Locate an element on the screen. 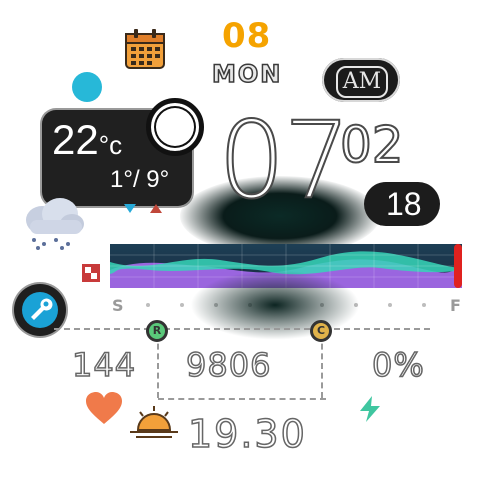 The height and width of the screenshot is (480, 480). settings-button-face is located at coordinates (40, 310).